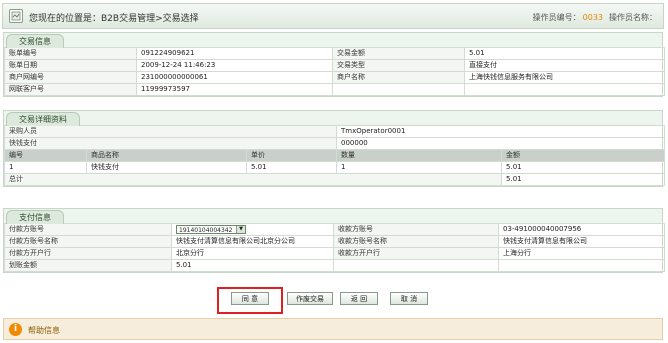 This screenshot has height=343, width=668. Describe the element at coordinates (70, 89) in the screenshot. I see `customer-no-label: 网联客户号` at that location.